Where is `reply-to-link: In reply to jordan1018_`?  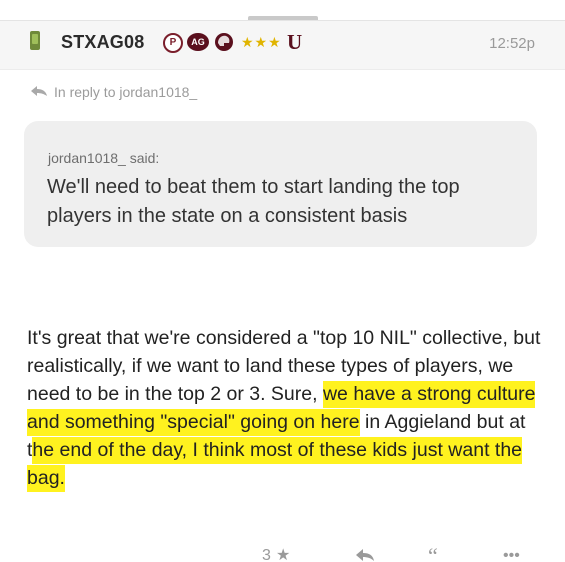
reply-to-link: In reply to jordan1018_ is located at coordinates (113, 92).